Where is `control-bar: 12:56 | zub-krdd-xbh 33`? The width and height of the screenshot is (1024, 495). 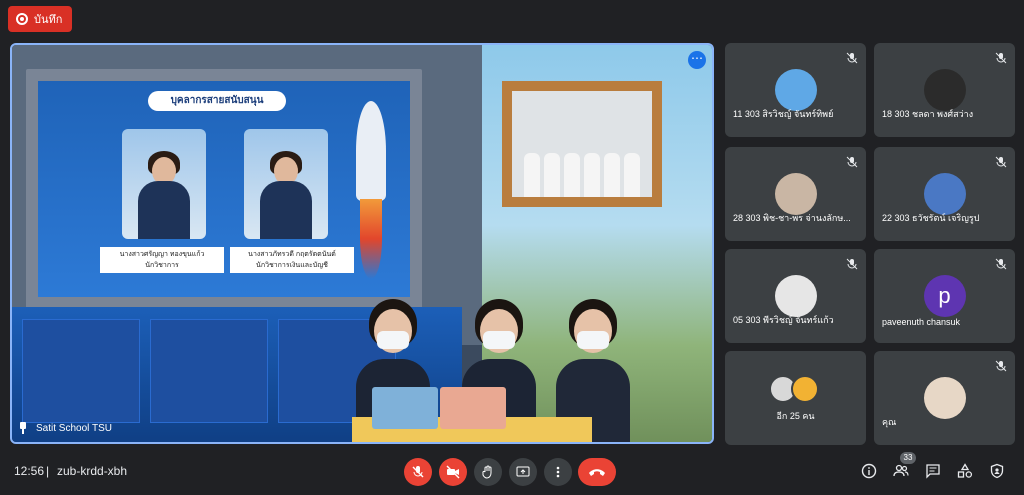
control-bar: 12:56 | zub-krdd-xbh 33 is located at coordinates (512, 472).